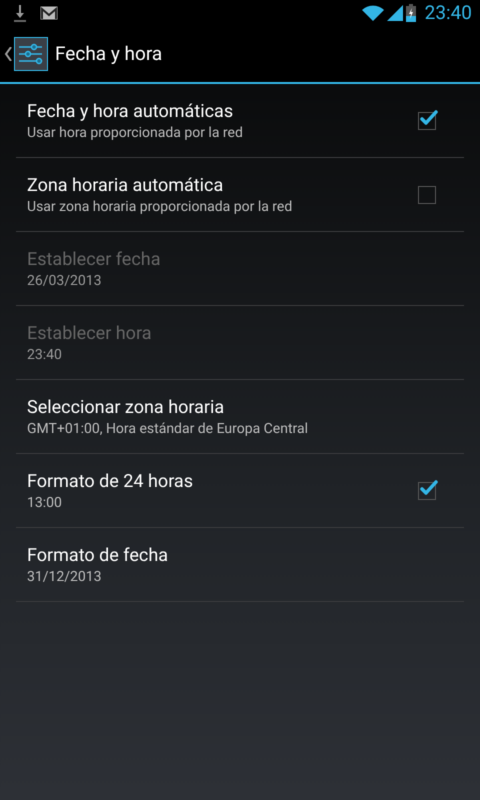 Image resolution: width=480 pixels, height=800 pixels. What do you see at coordinates (64, 576) in the screenshot?
I see `preference-summary: 31/12/2013` at bounding box center [64, 576].